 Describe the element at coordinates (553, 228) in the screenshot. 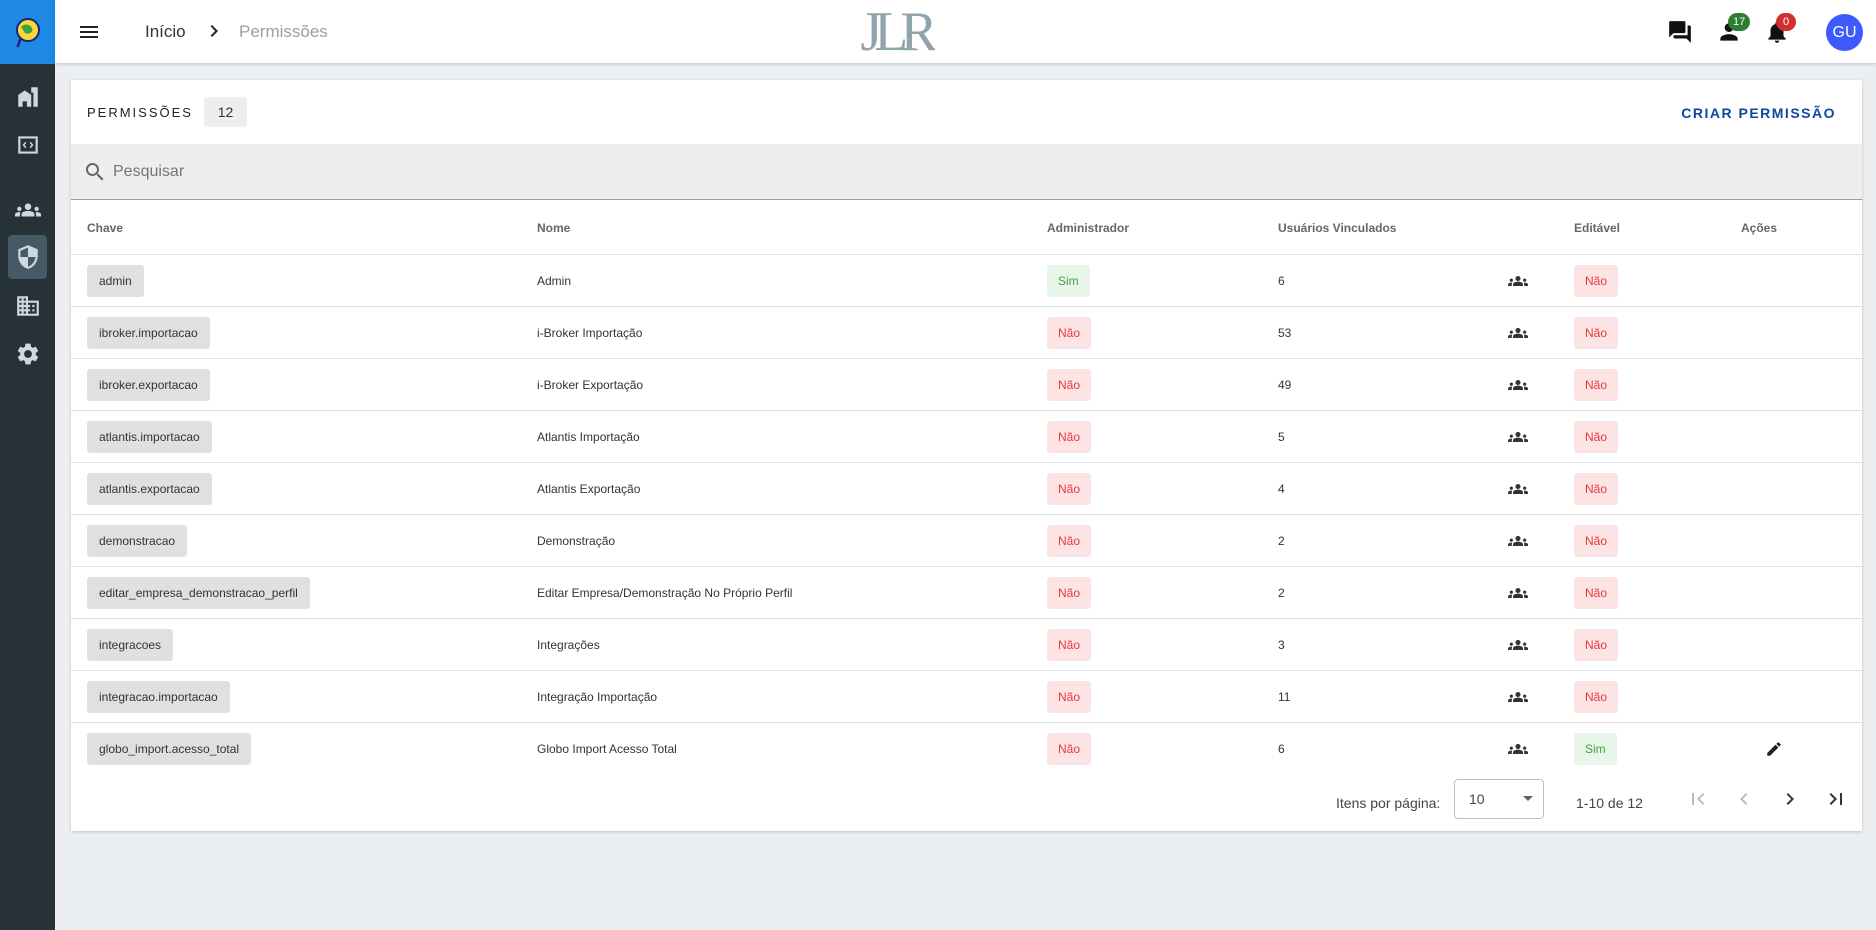

I see `column-header-name: Nome` at that location.